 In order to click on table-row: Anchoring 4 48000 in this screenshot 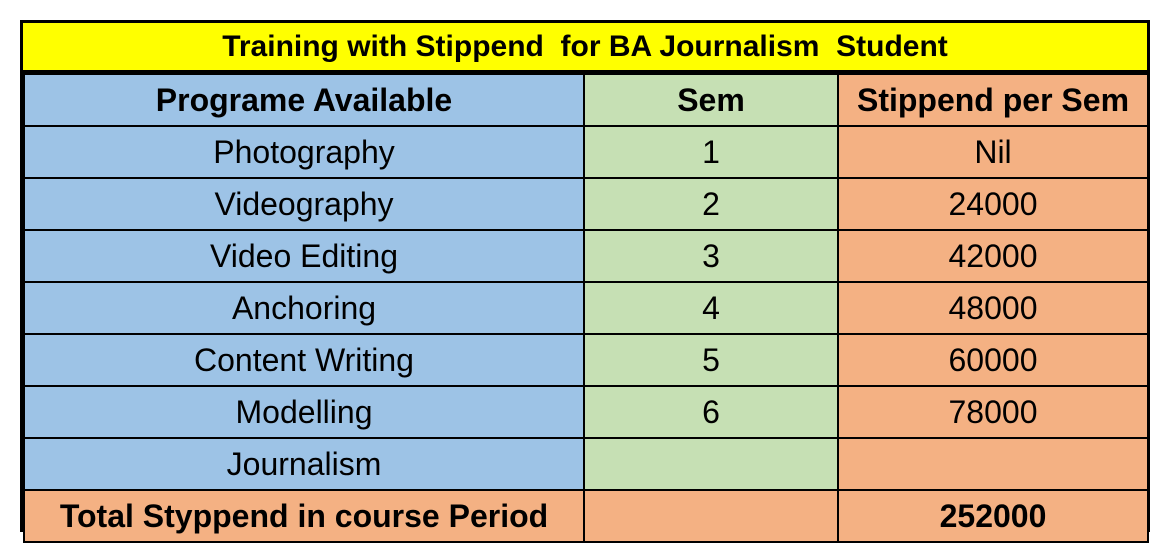, I will do `click(586, 308)`.